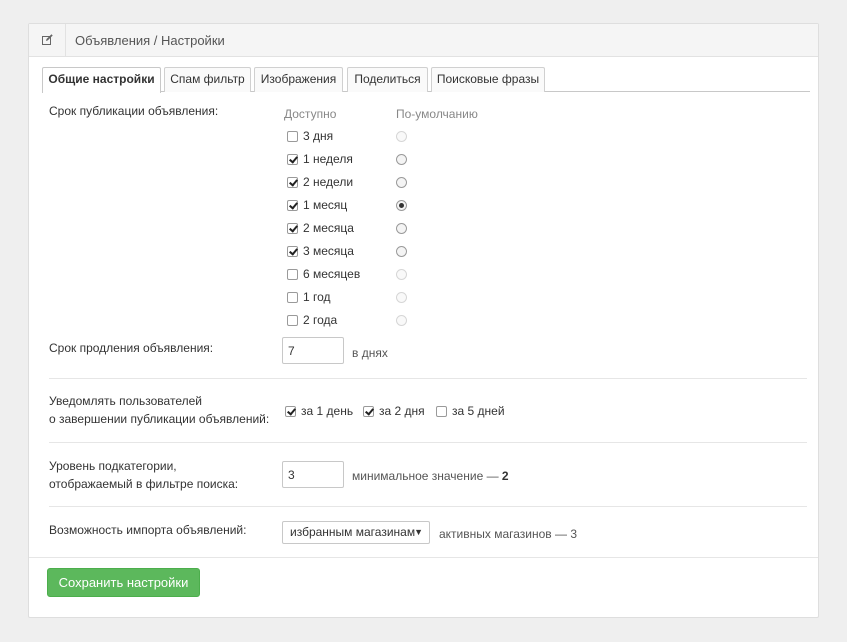  I want to click on publication-option-label: 3 месяца, so click(328, 251).